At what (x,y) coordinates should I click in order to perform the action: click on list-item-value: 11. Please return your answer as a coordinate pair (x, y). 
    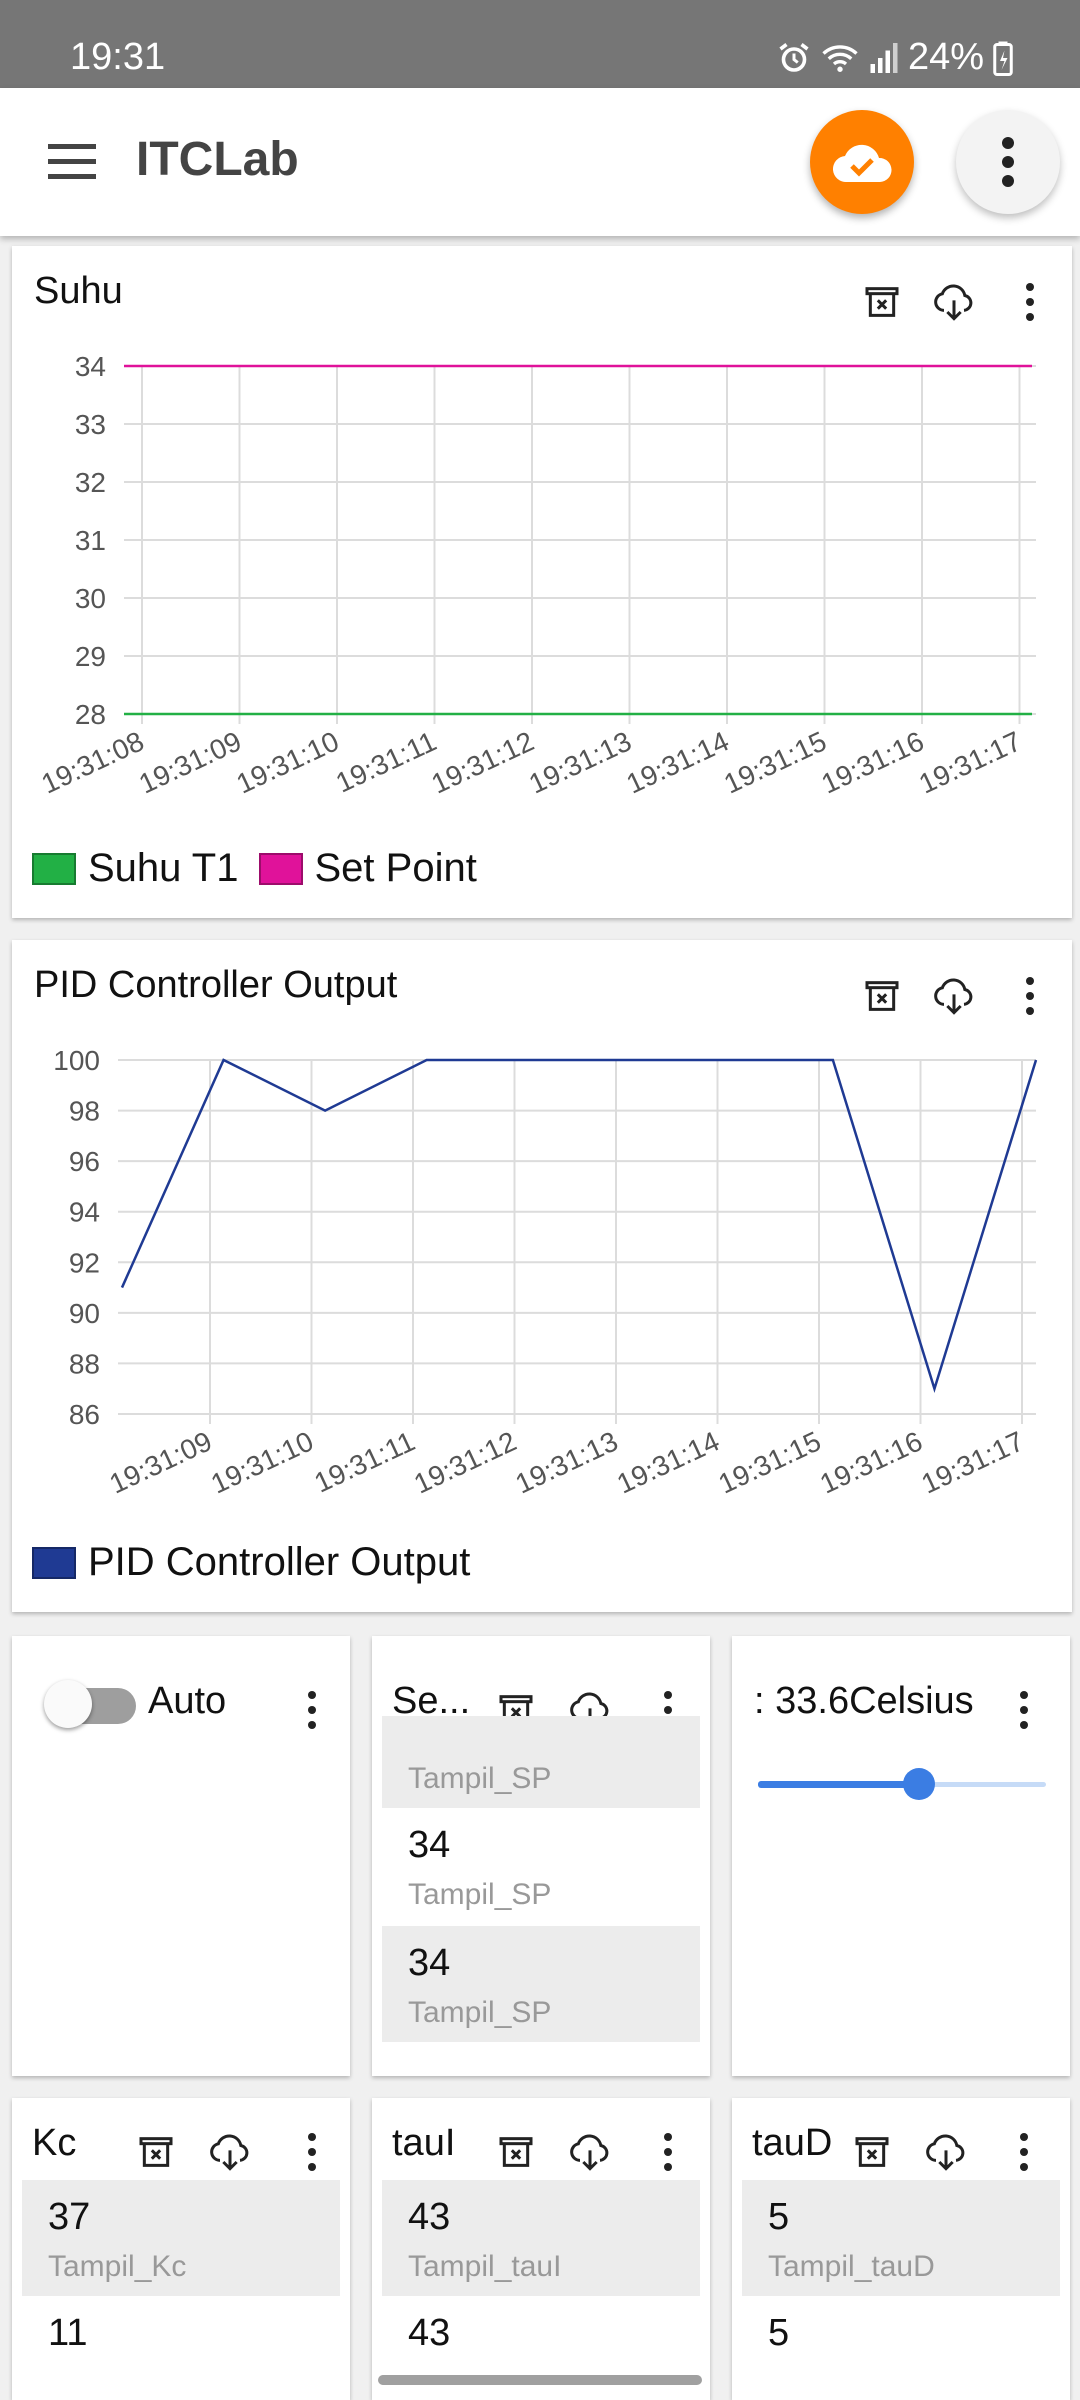
    Looking at the image, I should click on (68, 2333).